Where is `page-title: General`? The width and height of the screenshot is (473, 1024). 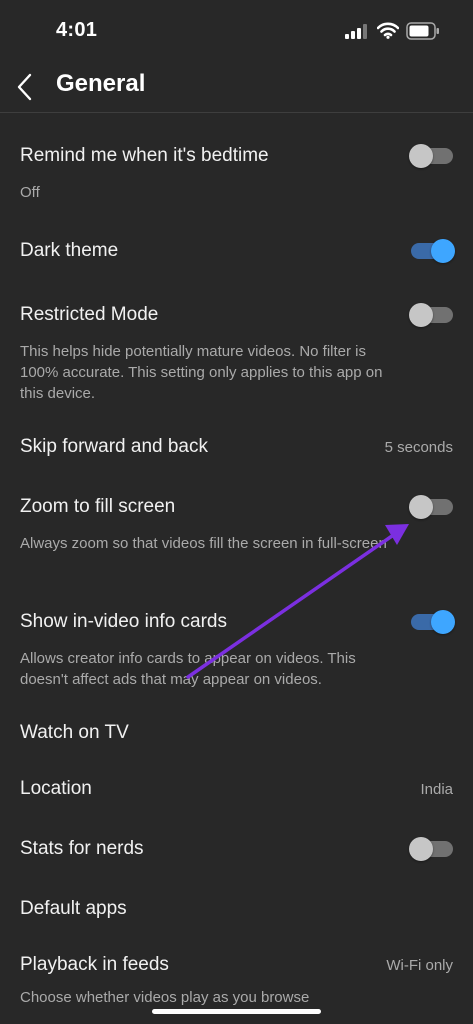 page-title: General is located at coordinates (101, 83).